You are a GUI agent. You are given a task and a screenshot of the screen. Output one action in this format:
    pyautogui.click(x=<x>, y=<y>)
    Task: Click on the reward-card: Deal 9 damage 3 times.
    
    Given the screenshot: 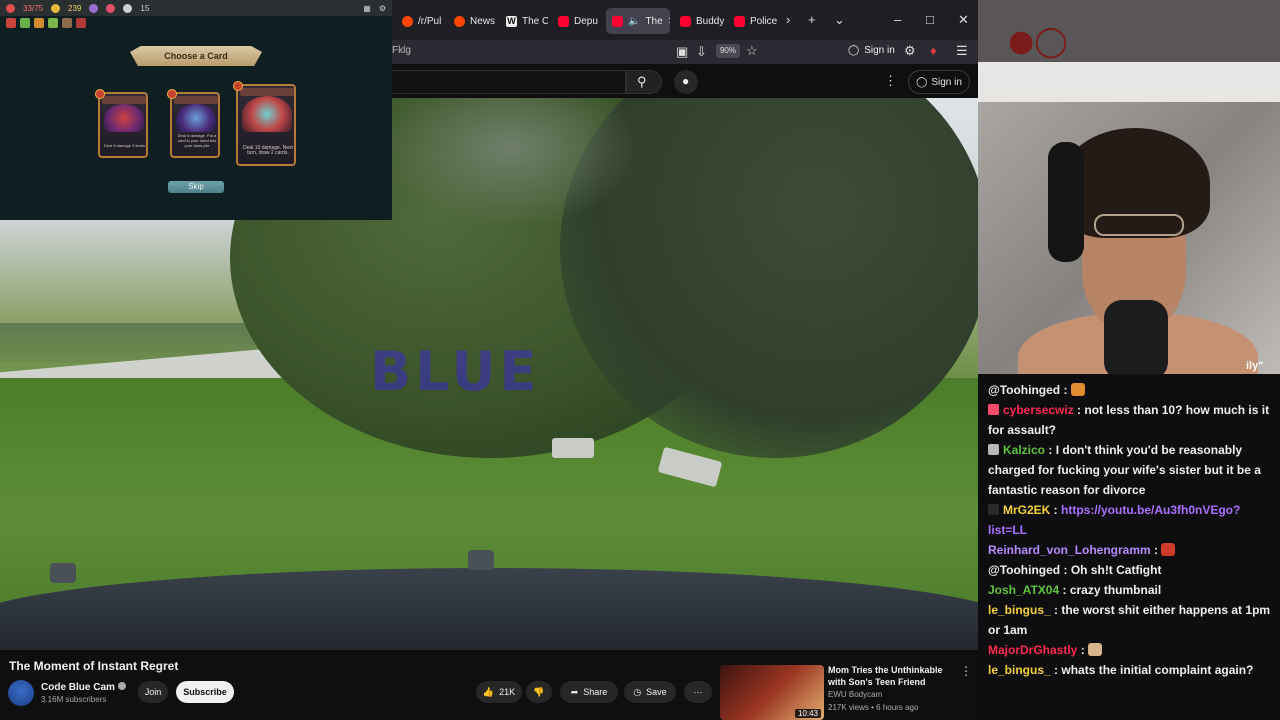 What is the action you would take?
    pyautogui.click(x=121, y=123)
    